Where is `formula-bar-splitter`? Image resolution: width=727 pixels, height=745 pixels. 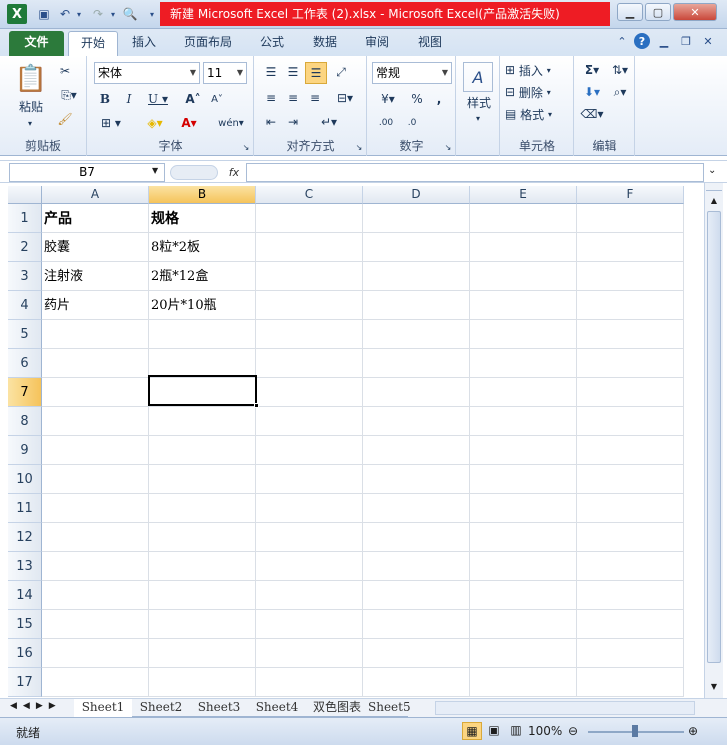 formula-bar-splitter is located at coordinates (194, 172).